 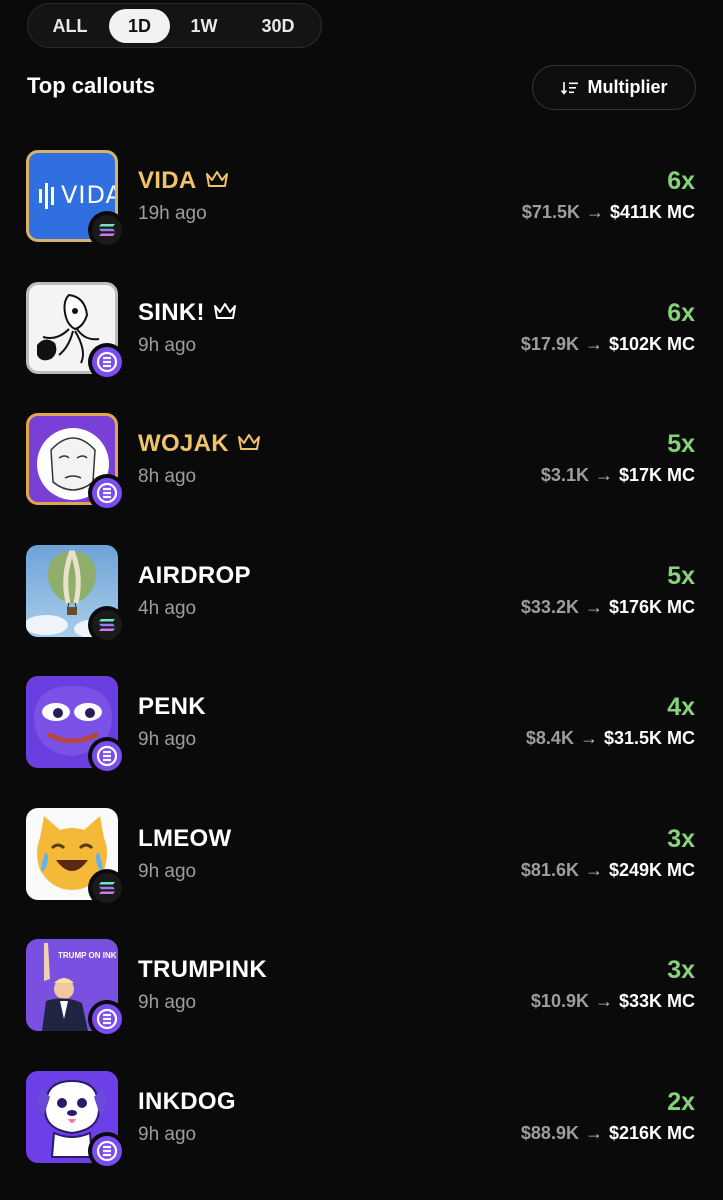 I want to click on token-name: SINK!, so click(x=187, y=313).